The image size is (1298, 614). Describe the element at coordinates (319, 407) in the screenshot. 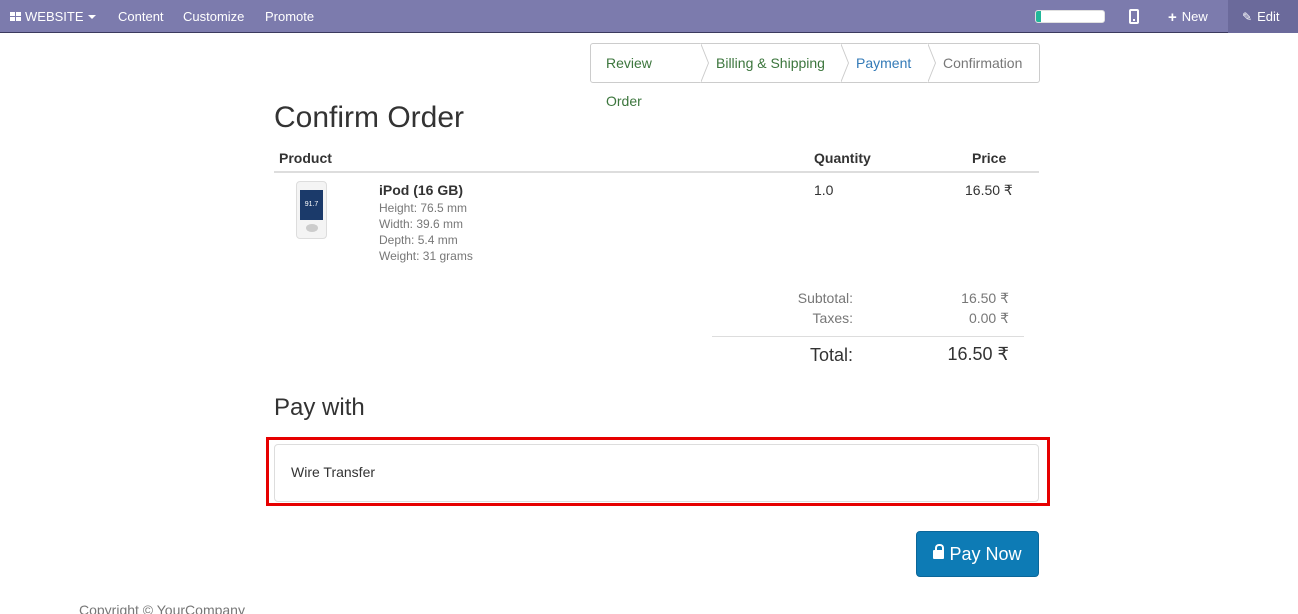

I see `pay-with-heading: Pay with` at that location.